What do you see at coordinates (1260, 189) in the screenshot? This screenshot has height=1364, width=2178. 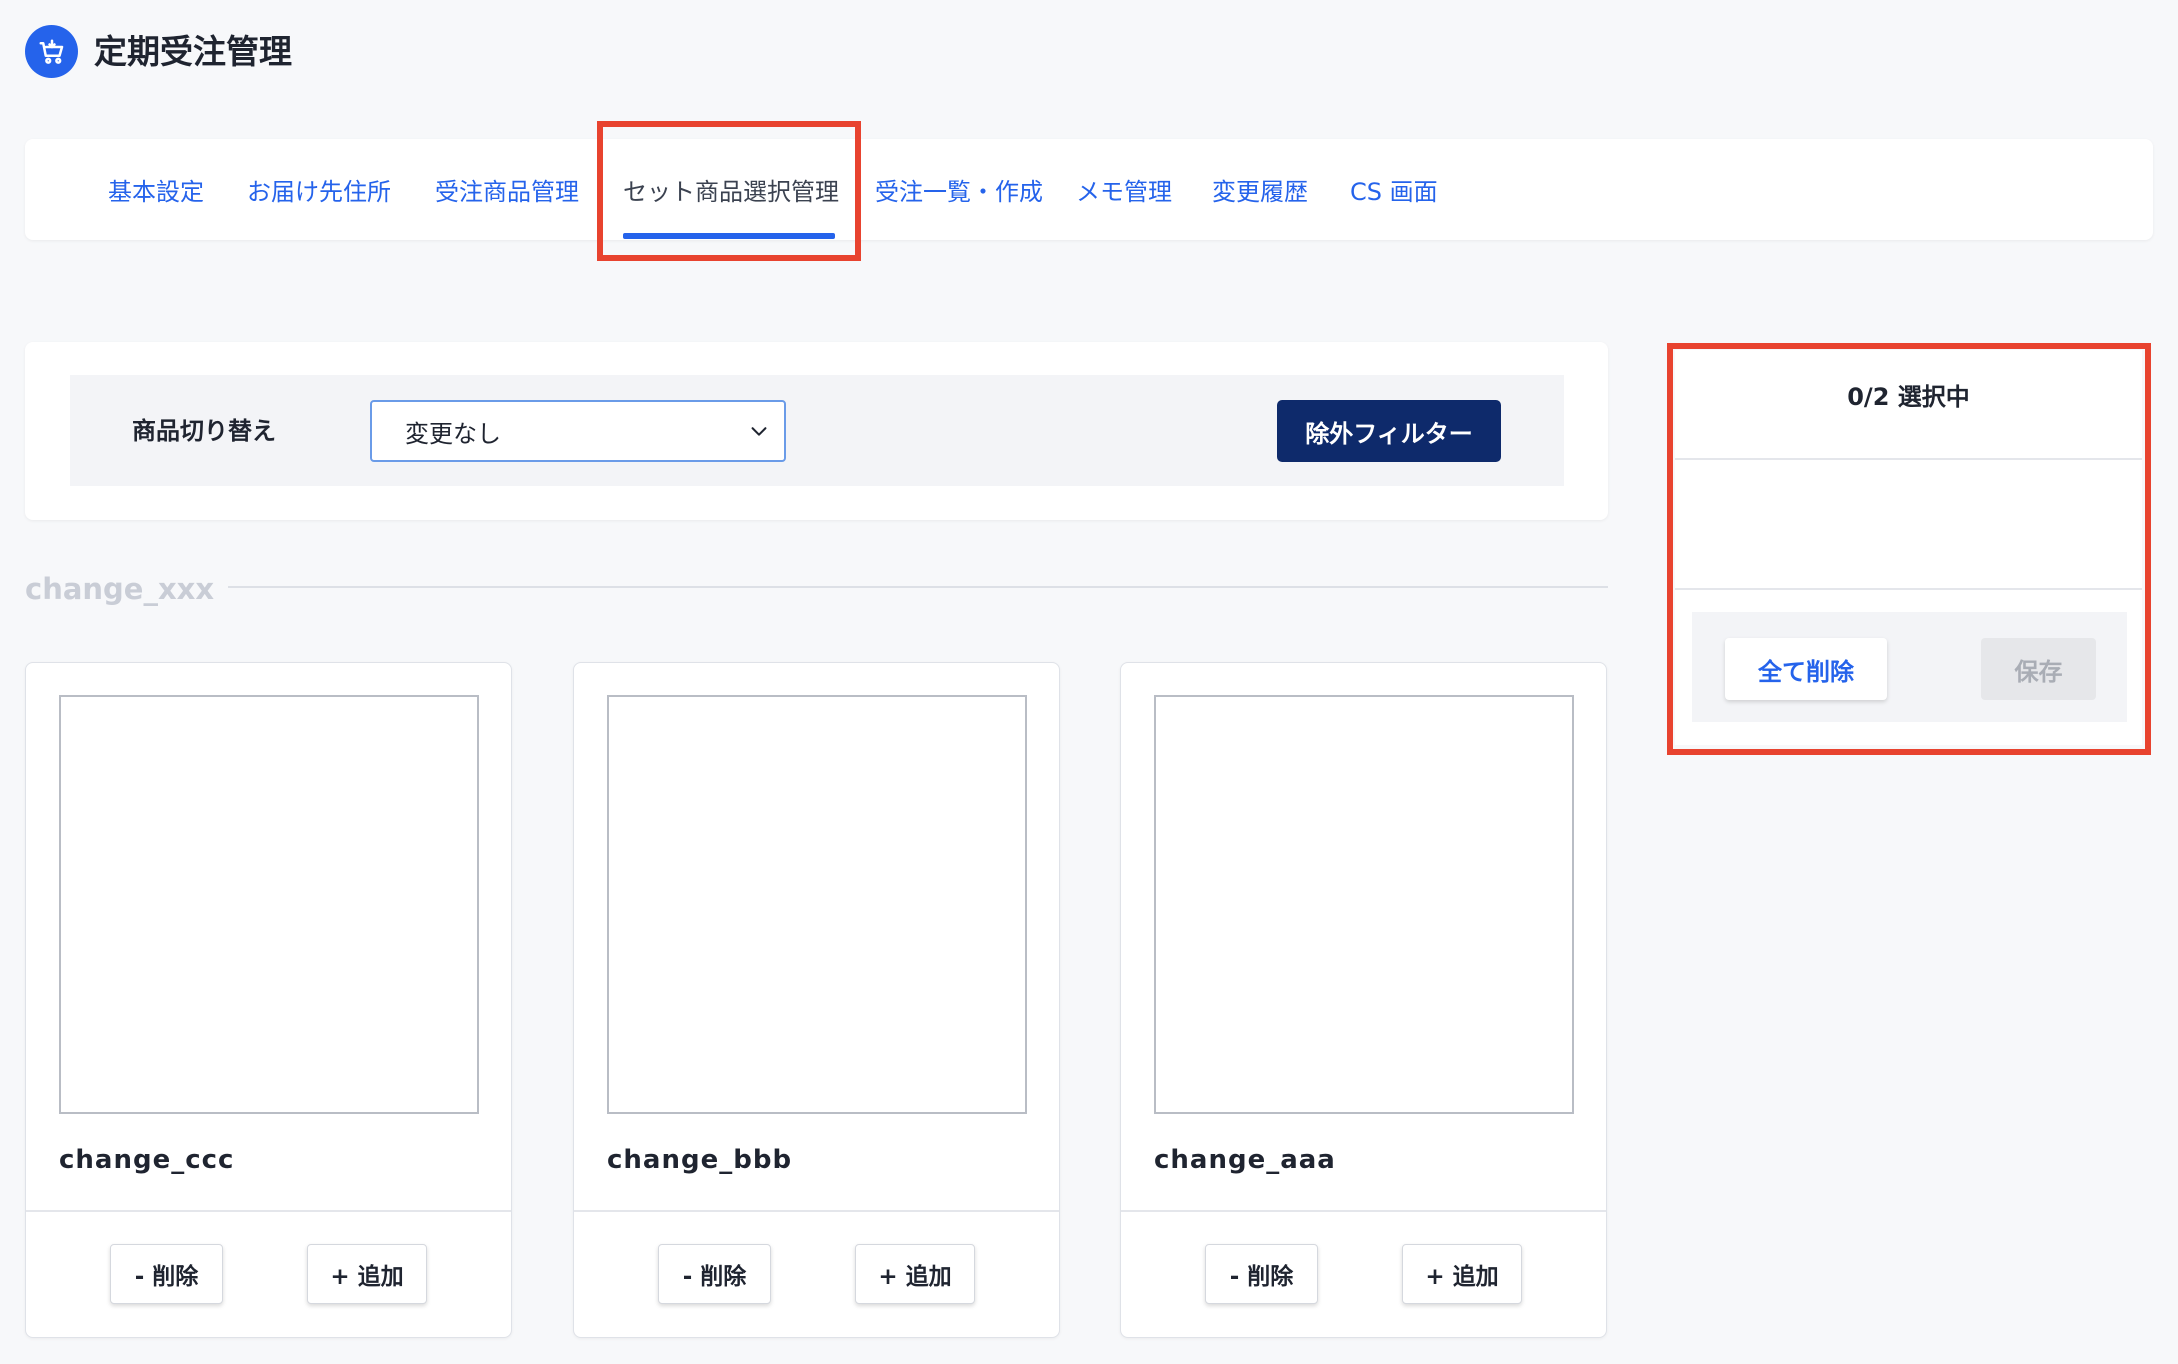 I see `tab-change-history: 変更履歴` at bounding box center [1260, 189].